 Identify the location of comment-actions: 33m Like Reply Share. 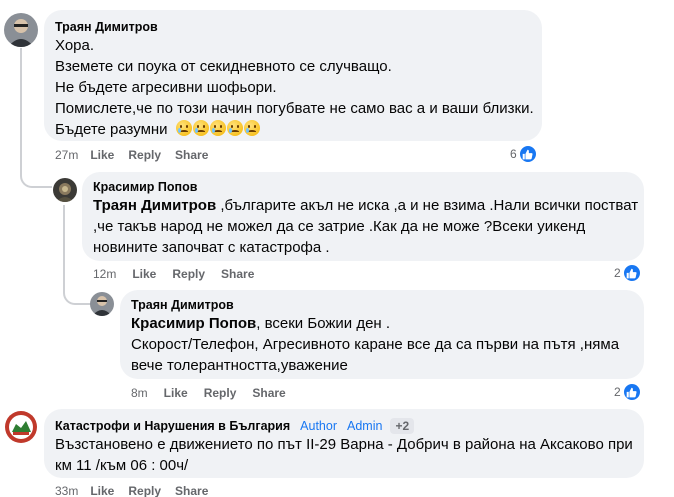
(131, 490).